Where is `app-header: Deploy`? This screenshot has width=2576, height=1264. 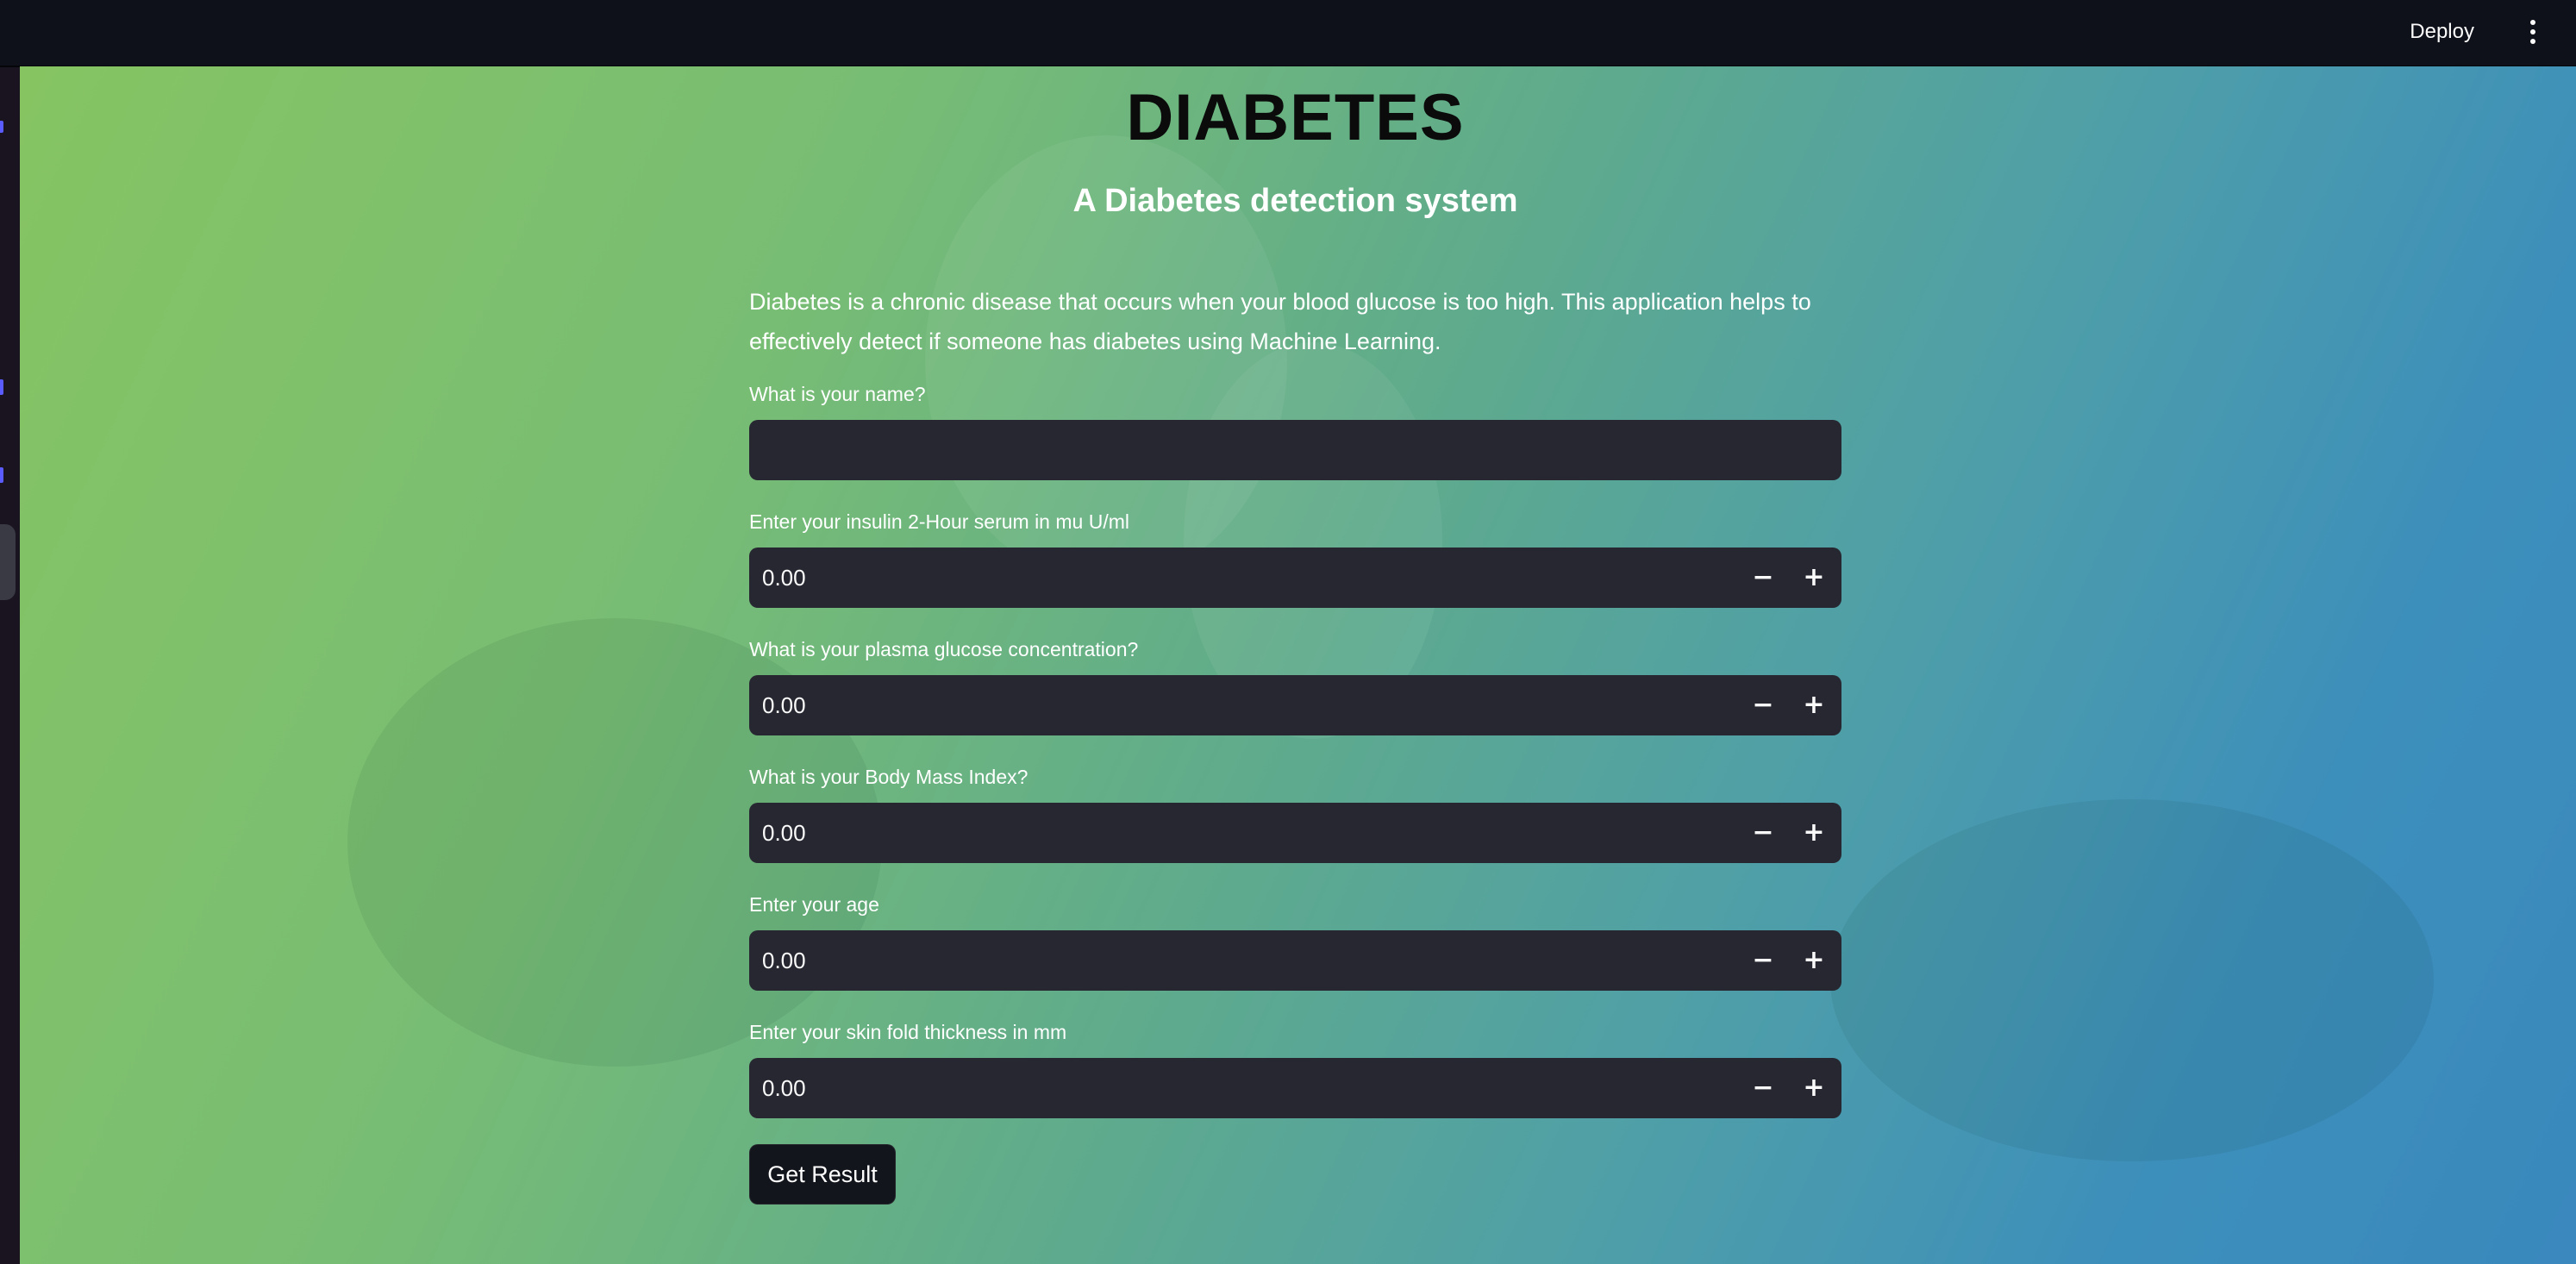 app-header: Deploy is located at coordinates (1288, 33).